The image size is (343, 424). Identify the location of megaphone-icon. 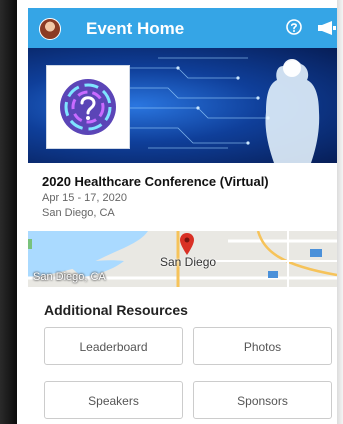
(327, 28).